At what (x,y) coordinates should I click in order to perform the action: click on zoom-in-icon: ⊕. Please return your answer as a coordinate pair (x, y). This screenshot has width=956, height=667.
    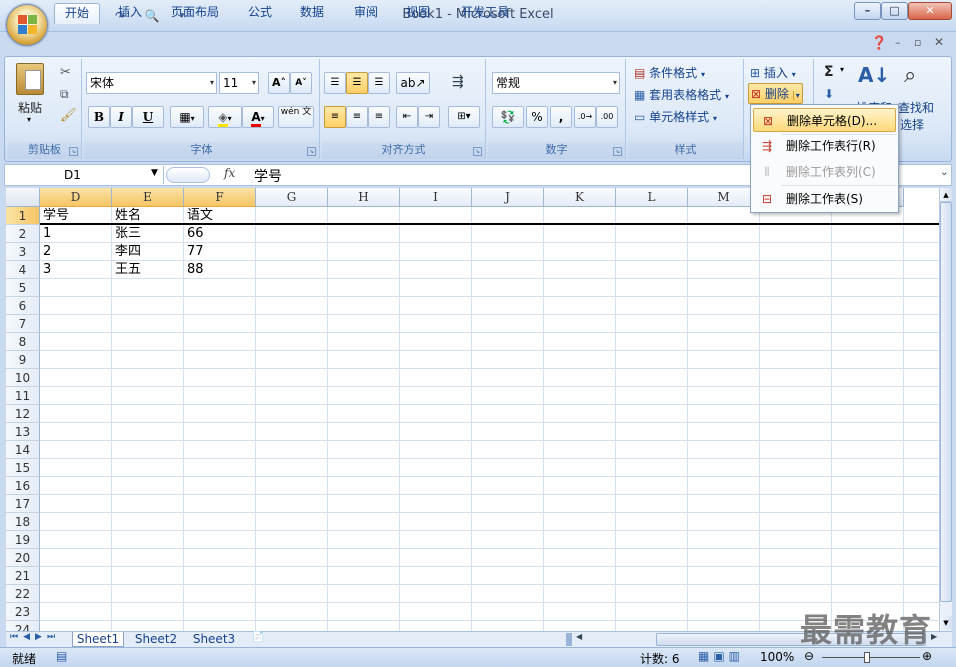
    Looking at the image, I should click on (927, 656).